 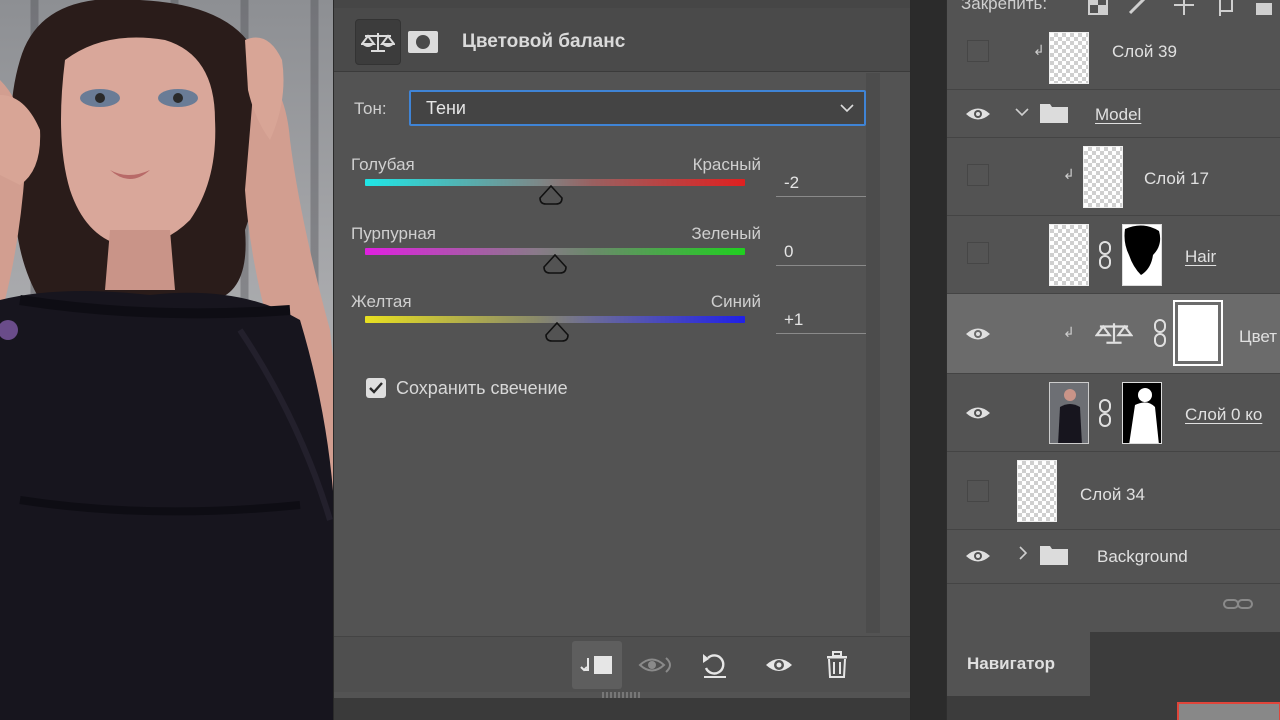 What do you see at coordinates (873, 353) in the screenshot?
I see `properties-scrollbar` at bounding box center [873, 353].